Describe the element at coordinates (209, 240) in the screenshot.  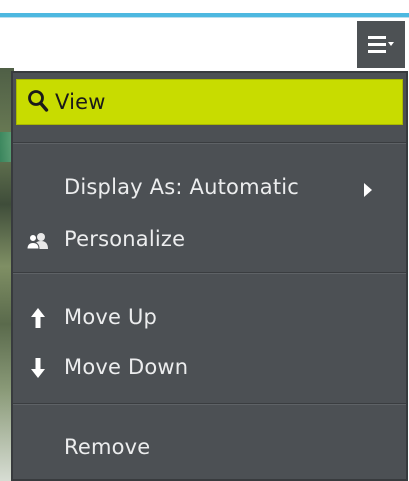
I see `menu-item-personalize: Personalize` at that location.